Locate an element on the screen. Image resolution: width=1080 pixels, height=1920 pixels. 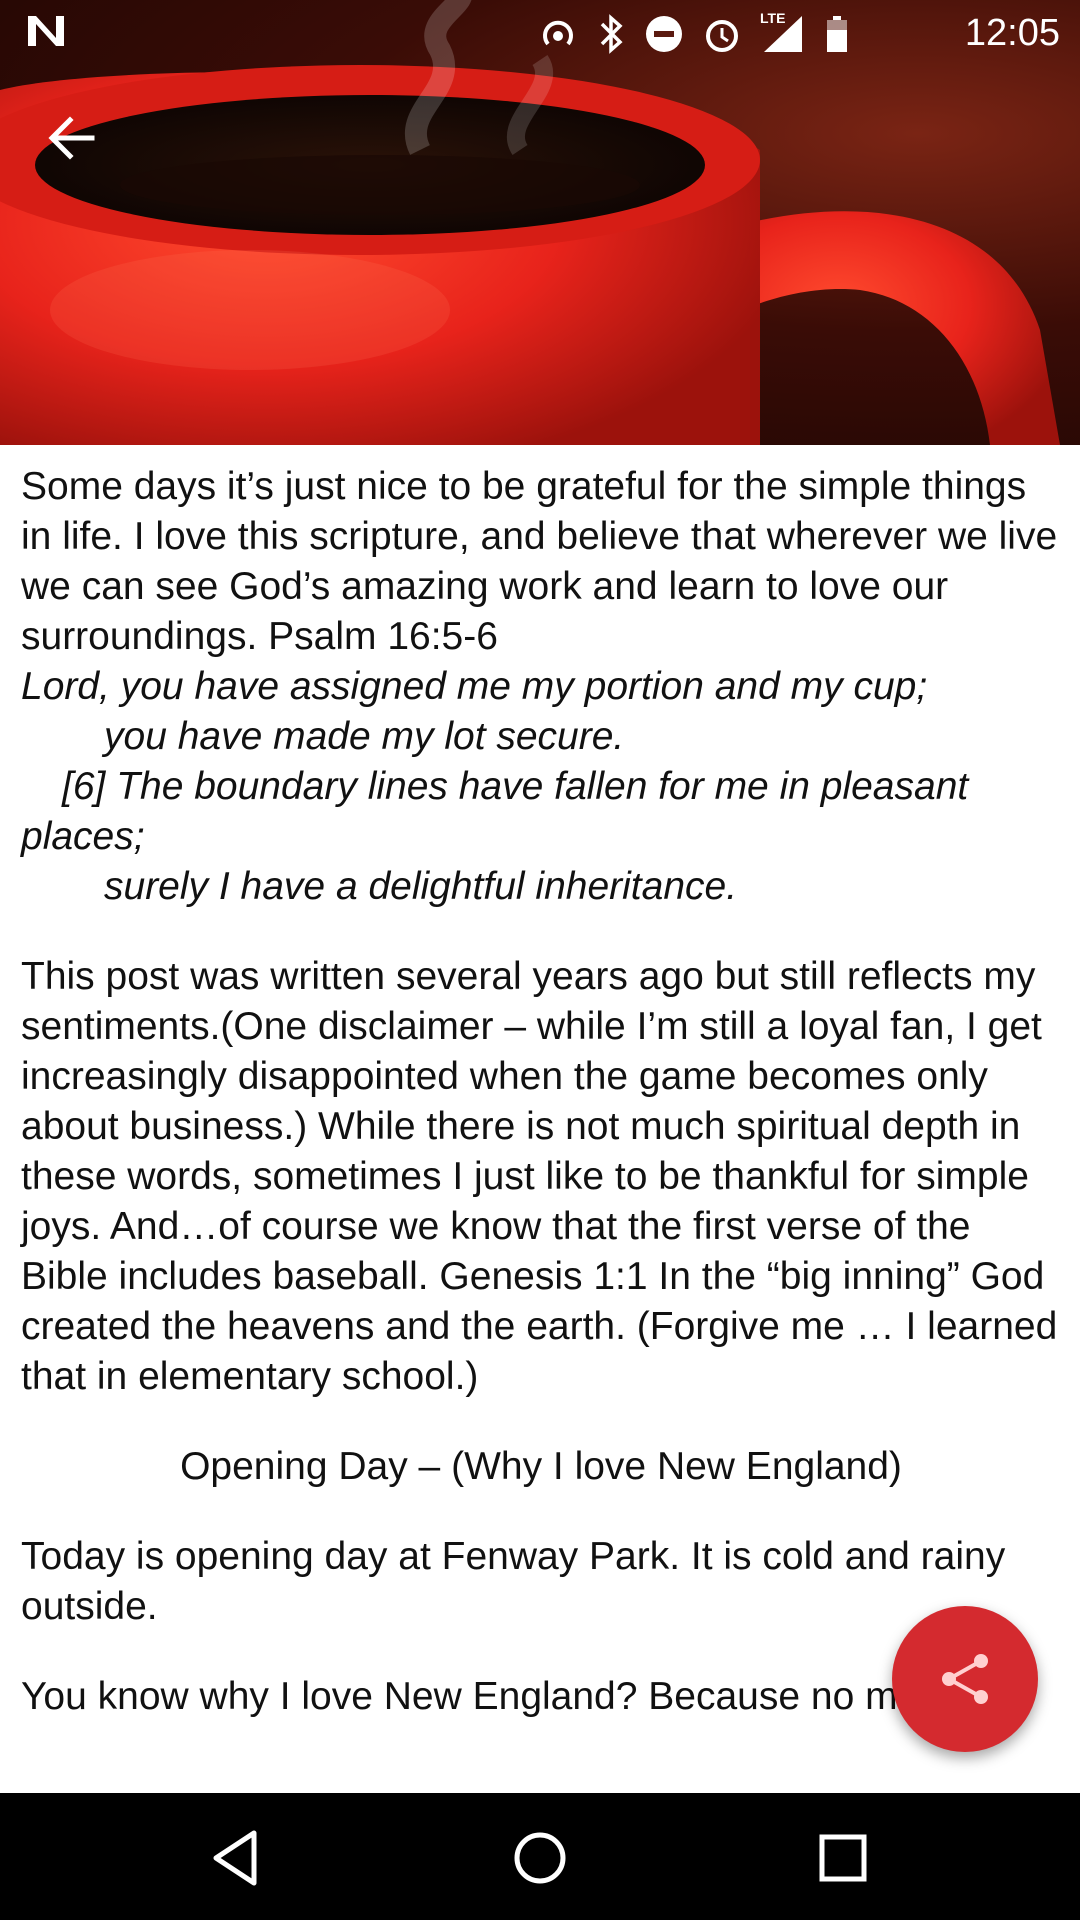
bluetooth-icon is located at coordinates (611, 34).